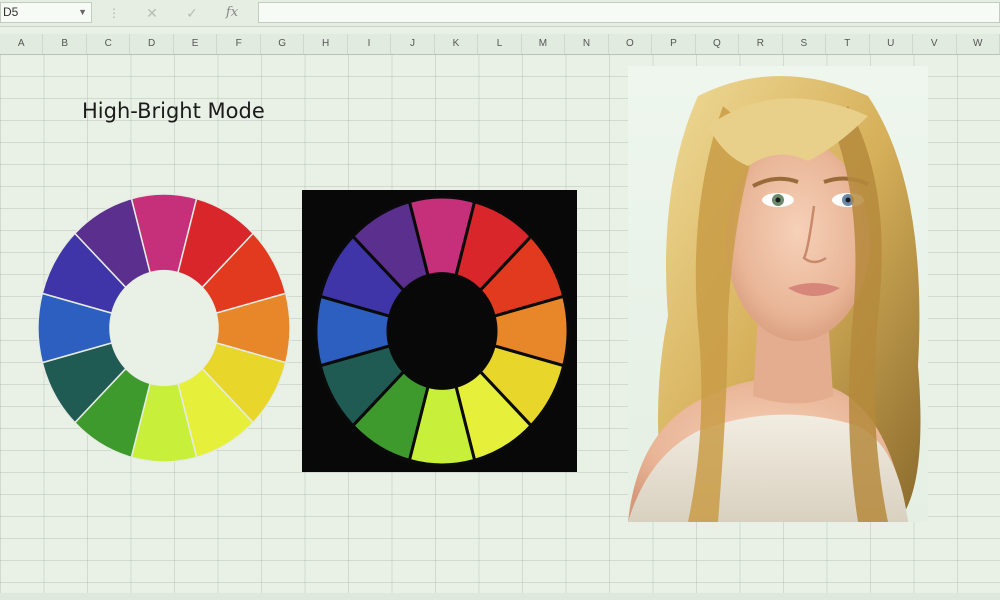  What do you see at coordinates (196, 44) in the screenshot?
I see `column-header-e: E` at bounding box center [196, 44].